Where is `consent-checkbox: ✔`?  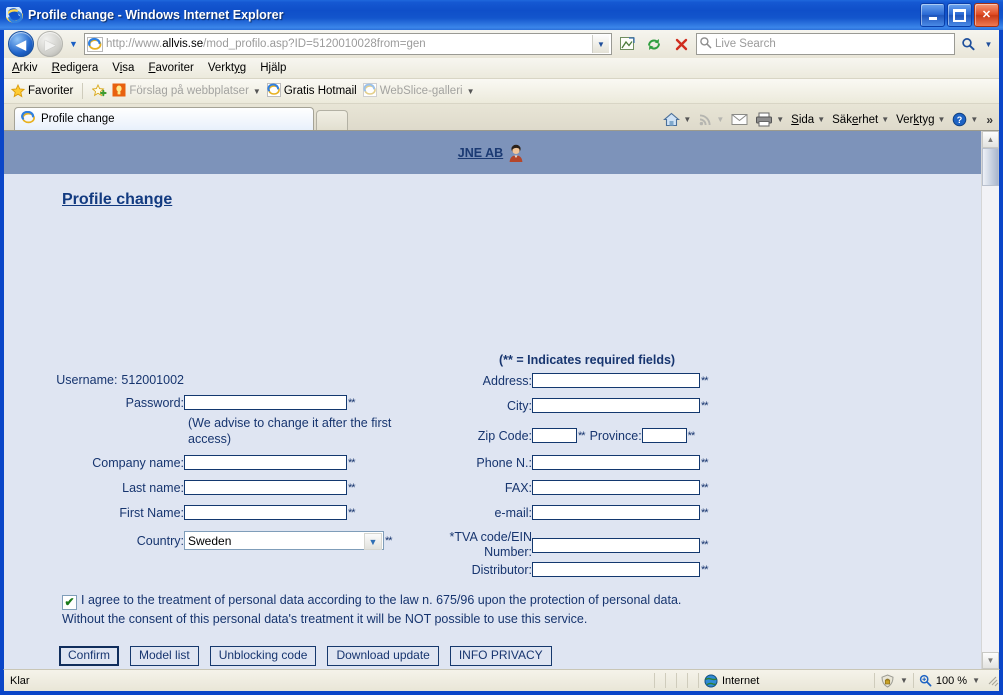
consent-checkbox: ✔ is located at coordinates (69, 602).